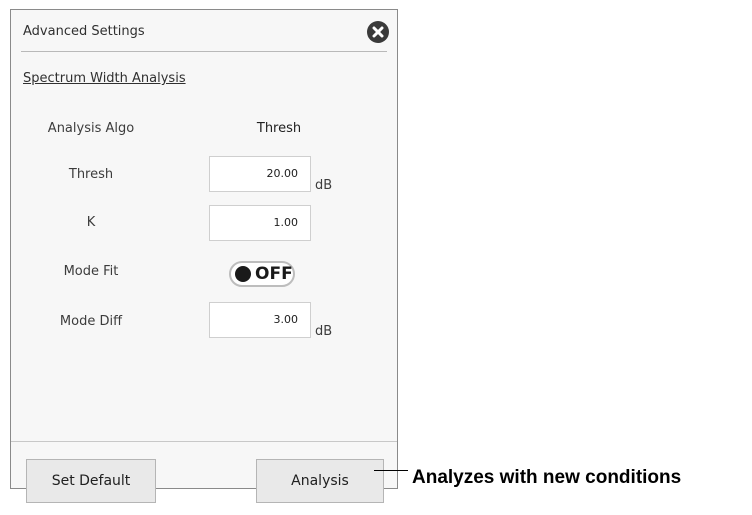  I want to click on set-default-button: Set Default, so click(91, 481).